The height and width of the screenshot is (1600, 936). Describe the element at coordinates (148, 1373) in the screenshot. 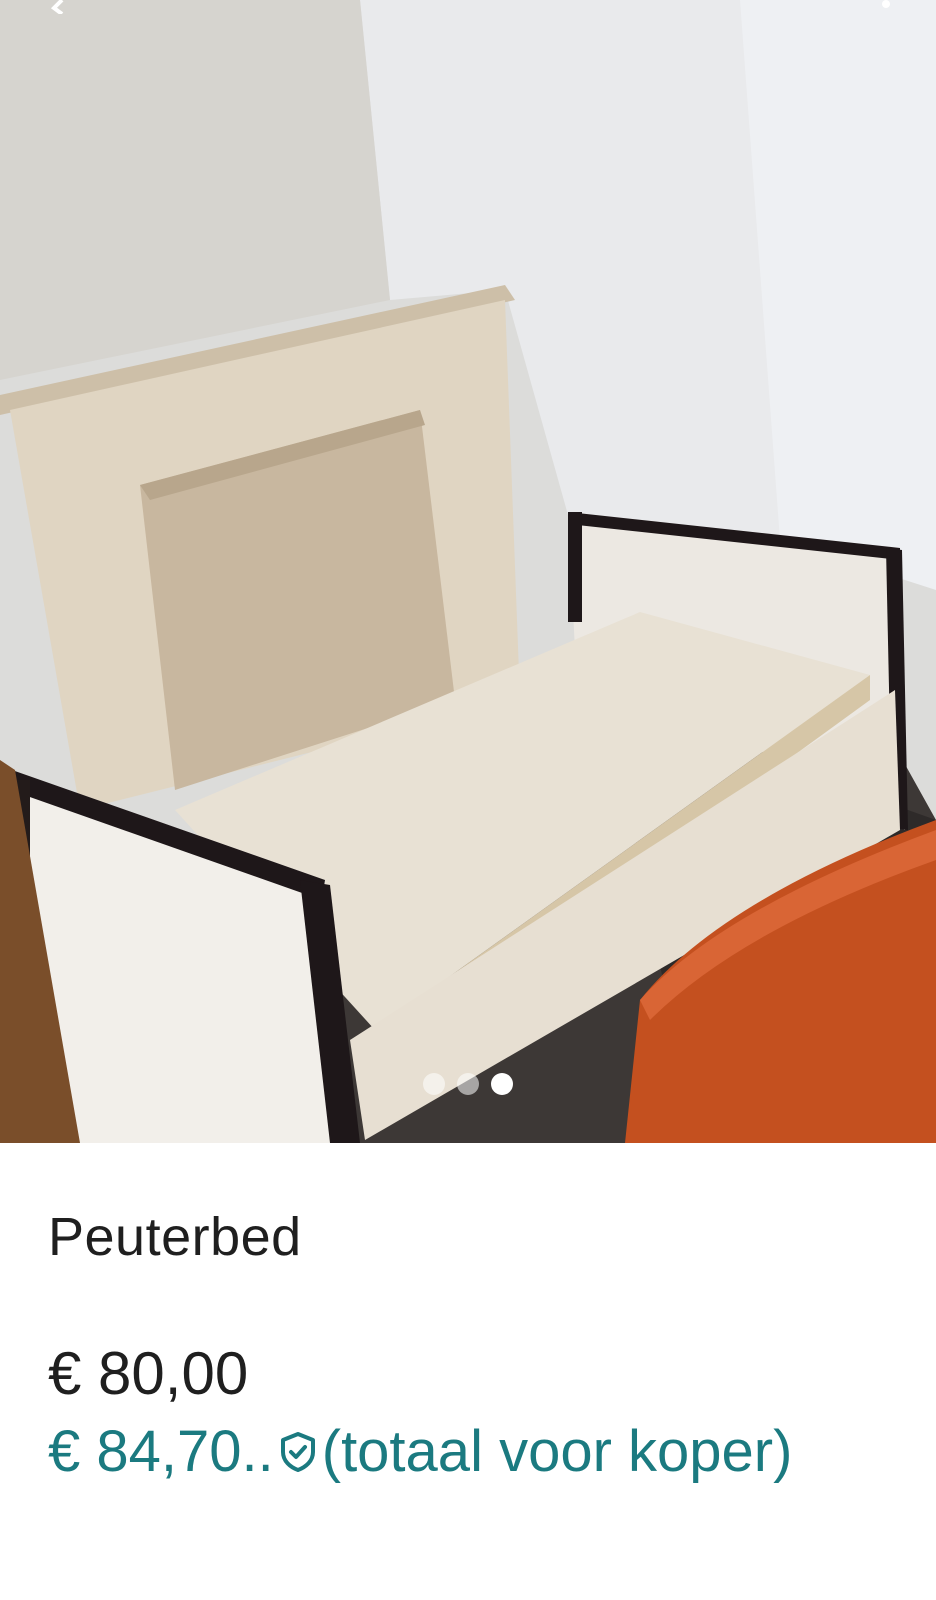

I see `listing-price: € 80,00` at that location.